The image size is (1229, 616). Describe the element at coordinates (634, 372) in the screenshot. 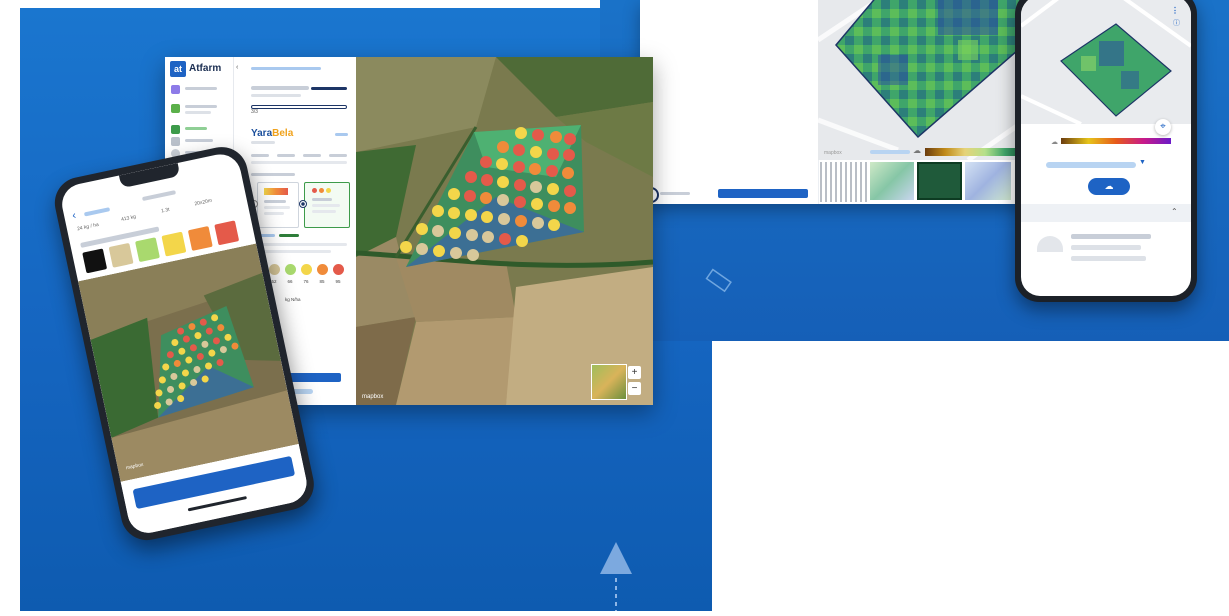

I see `zoom-in-button: +` at that location.